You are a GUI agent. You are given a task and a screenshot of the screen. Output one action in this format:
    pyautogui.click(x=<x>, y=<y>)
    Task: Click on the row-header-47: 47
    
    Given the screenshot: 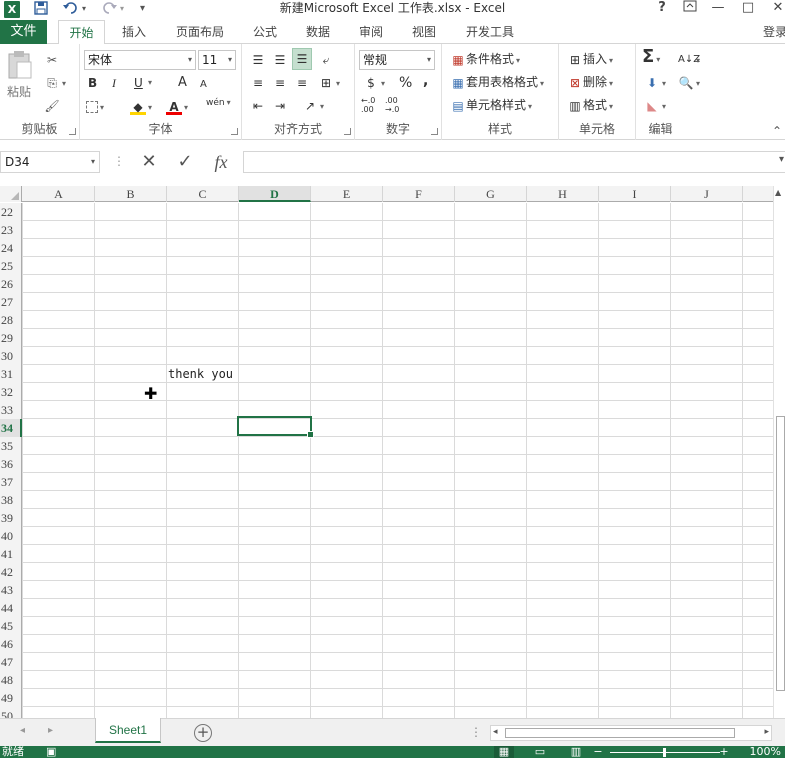 What is the action you would take?
    pyautogui.click(x=11, y=662)
    